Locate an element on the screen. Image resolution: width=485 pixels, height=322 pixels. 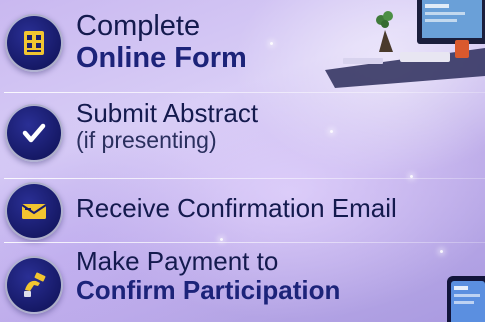
step-title-line1: Complete is located at coordinates (138, 26).